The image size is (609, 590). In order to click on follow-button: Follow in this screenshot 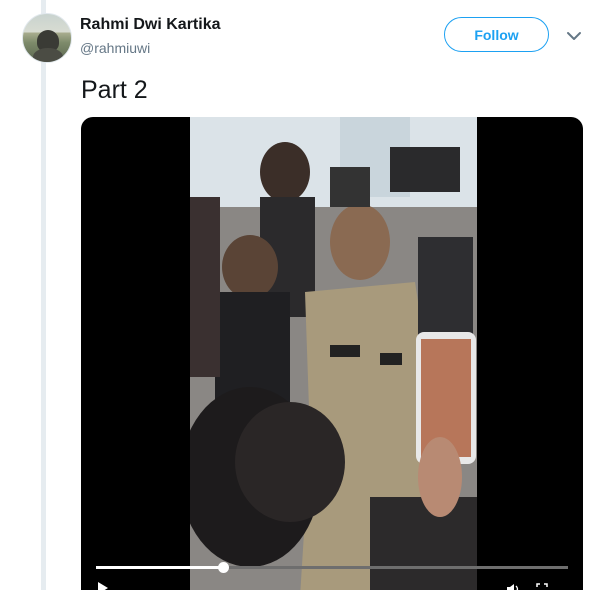, I will do `click(496, 34)`.